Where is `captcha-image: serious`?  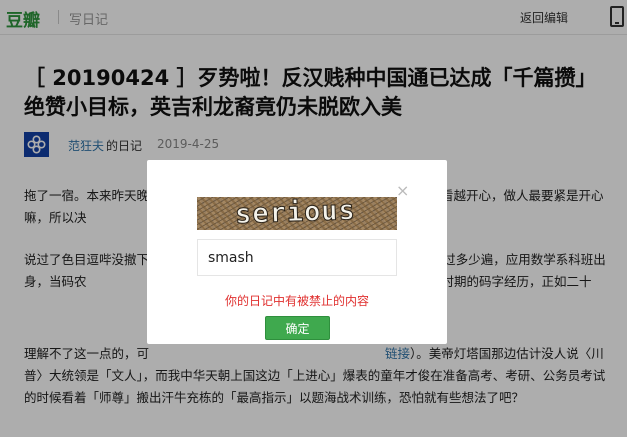
captcha-image: serious is located at coordinates (297, 213).